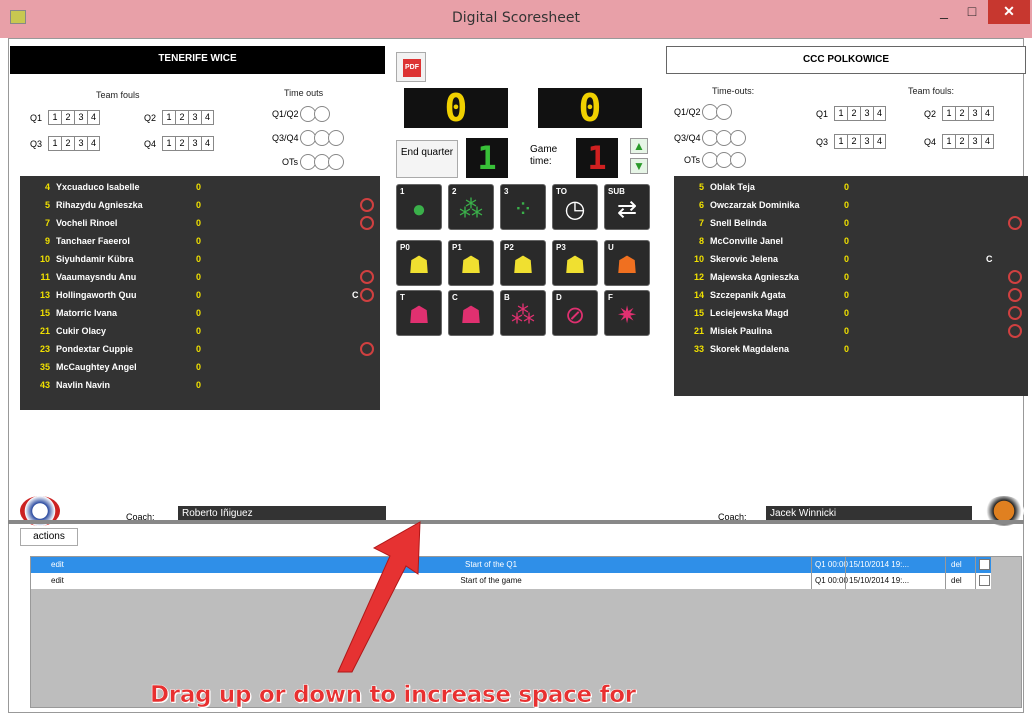 This screenshot has width=1032, height=717. What do you see at coordinates (851, 241) in the screenshot?
I see `player-row: 8 McConville Janel 0` at bounding box center [851, 241].